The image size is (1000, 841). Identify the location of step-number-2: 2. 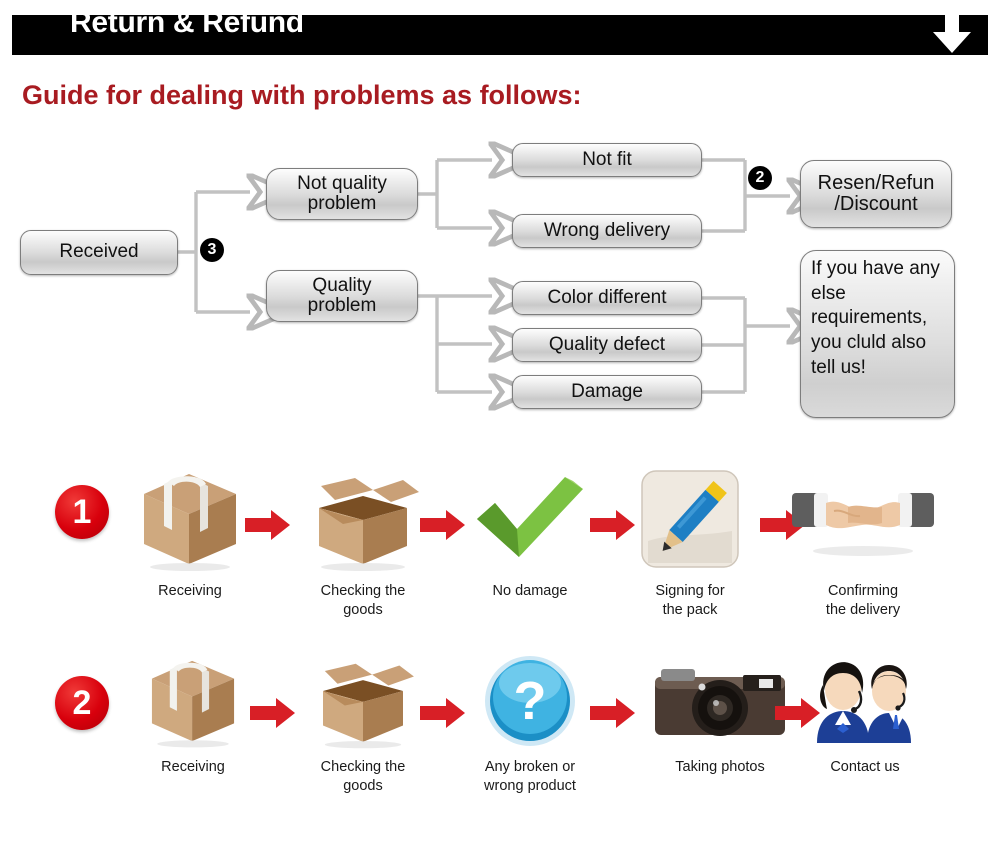
(82, 703).